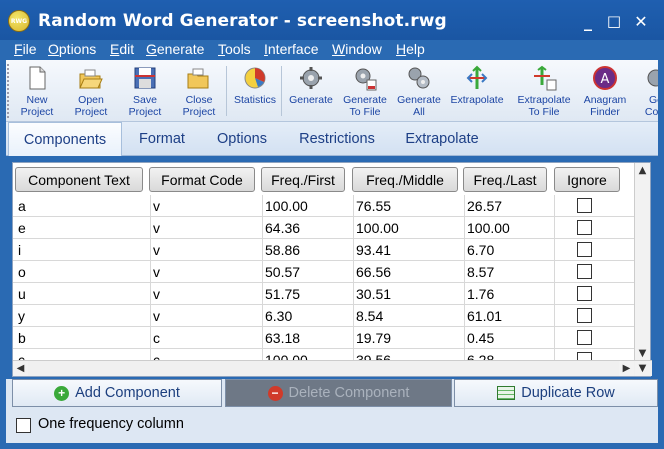 The width and height of the screenshot is (664, 449). What do you see at coordinates (65, 139) in the screenshot?
I see `tab-components: Components` at bounding box center [65, 139].